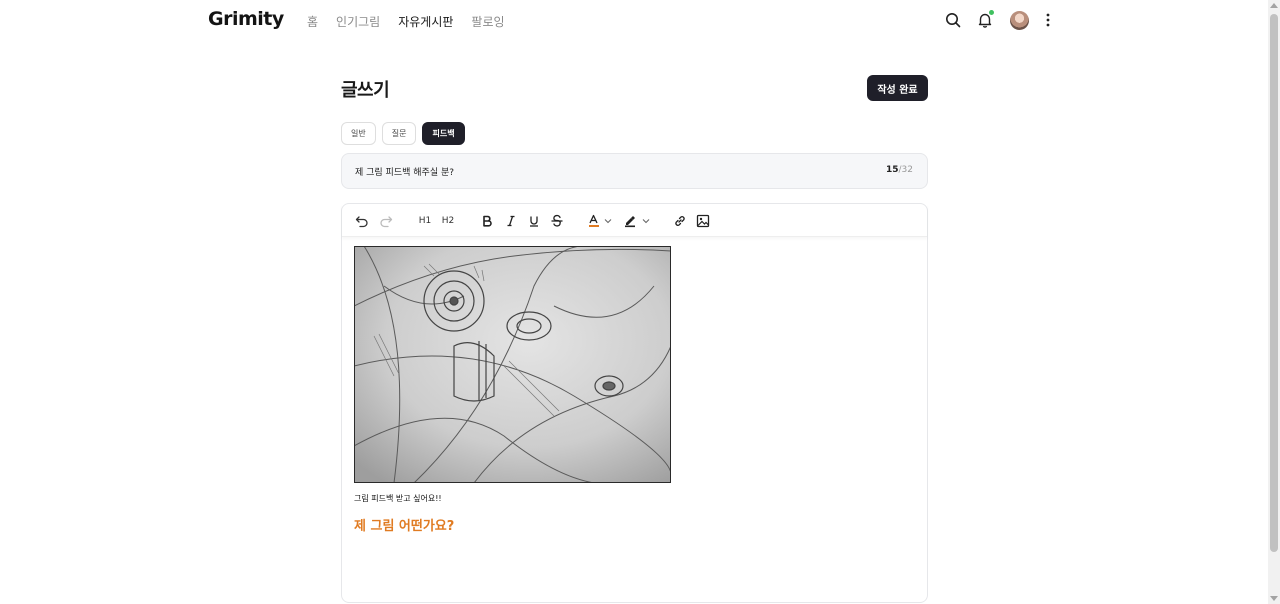  Describe the element at coordinates (511, 220) in the screenshot. I see `italic-icon` at that location.